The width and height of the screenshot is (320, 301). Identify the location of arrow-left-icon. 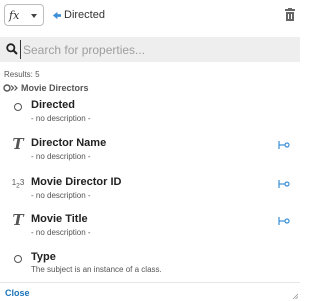
(56, 15).